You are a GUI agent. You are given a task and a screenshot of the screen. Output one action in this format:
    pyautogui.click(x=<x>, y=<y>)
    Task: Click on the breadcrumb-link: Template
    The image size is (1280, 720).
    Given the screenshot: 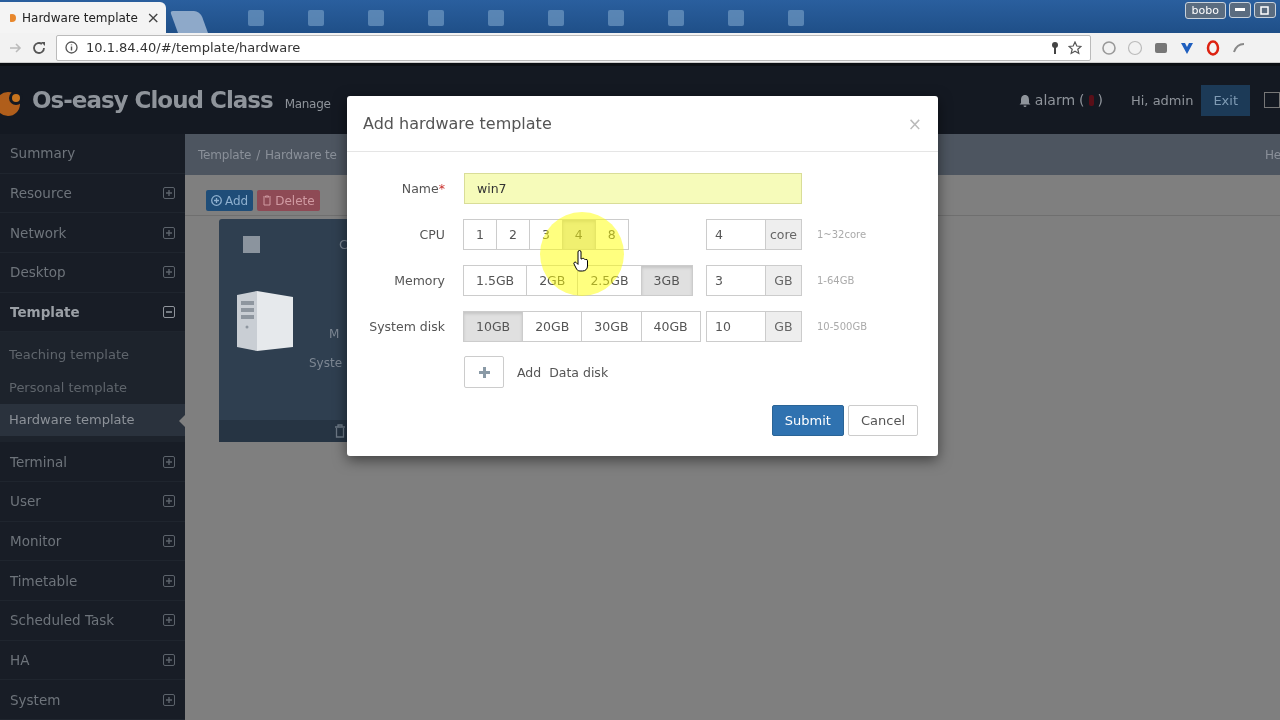 What is the action you would take?
    pyautogui.click(x=225, y=154)
    